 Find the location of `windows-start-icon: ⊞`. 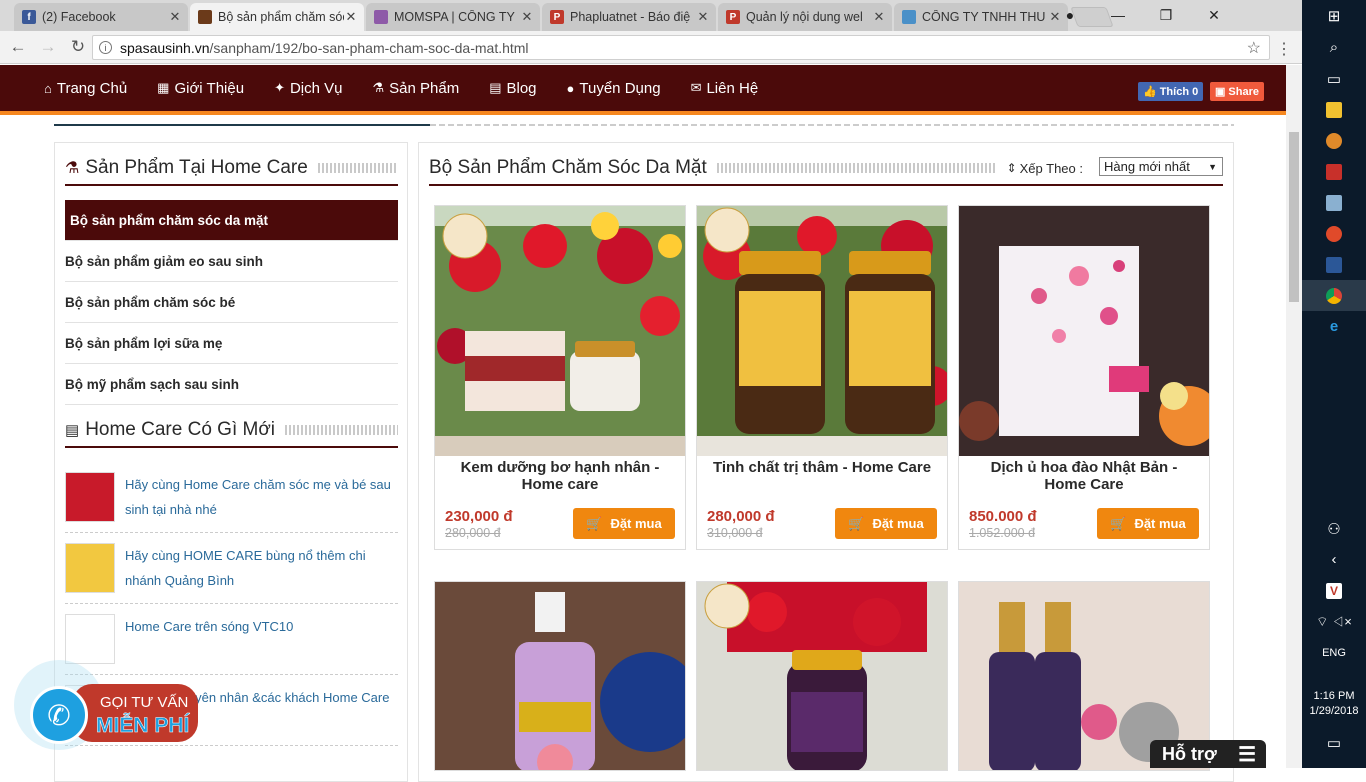

windows-start-icon: ⊞ is located at coordinates (1334, 16).